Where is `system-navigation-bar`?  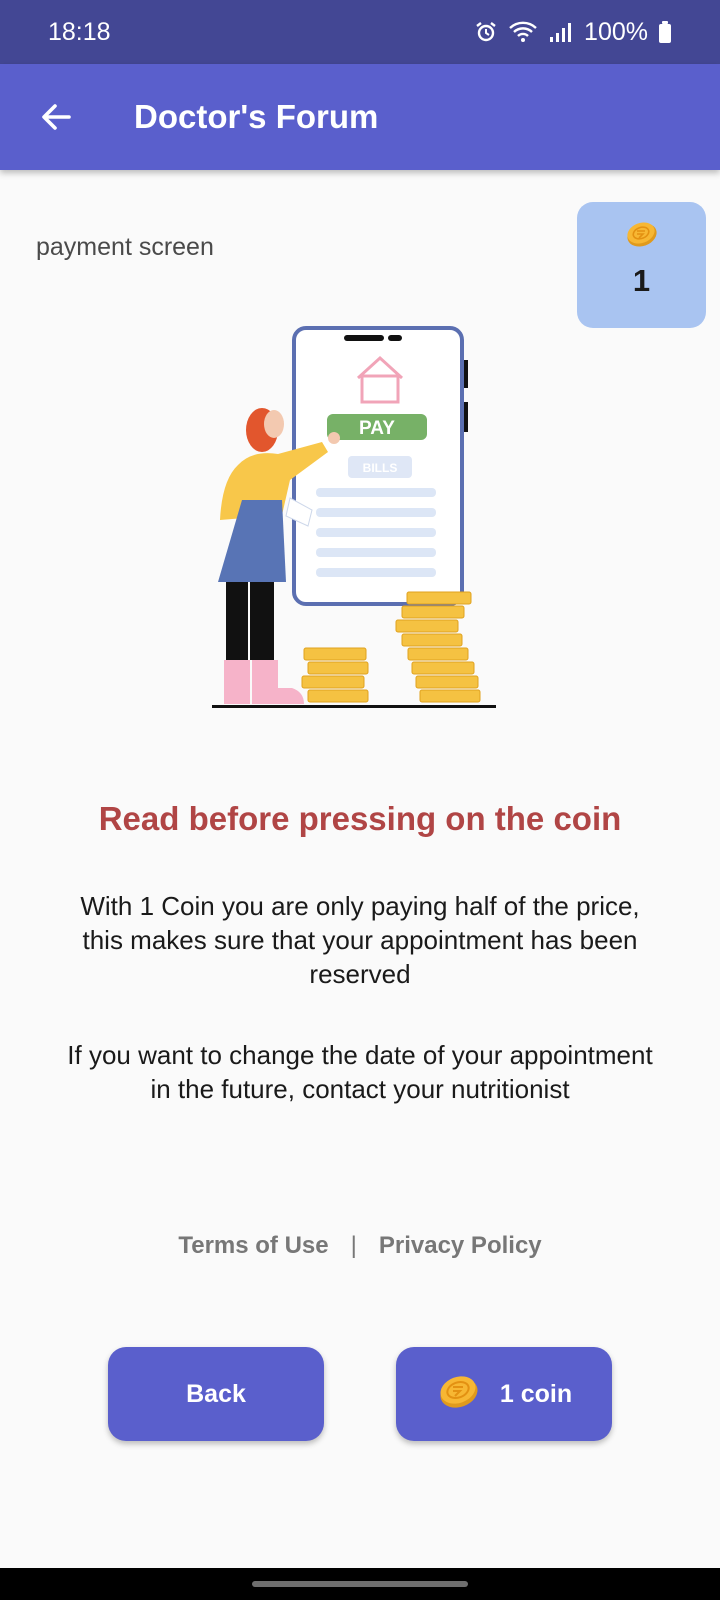 system-navigation-bar is located at coordinates (360, 1584).